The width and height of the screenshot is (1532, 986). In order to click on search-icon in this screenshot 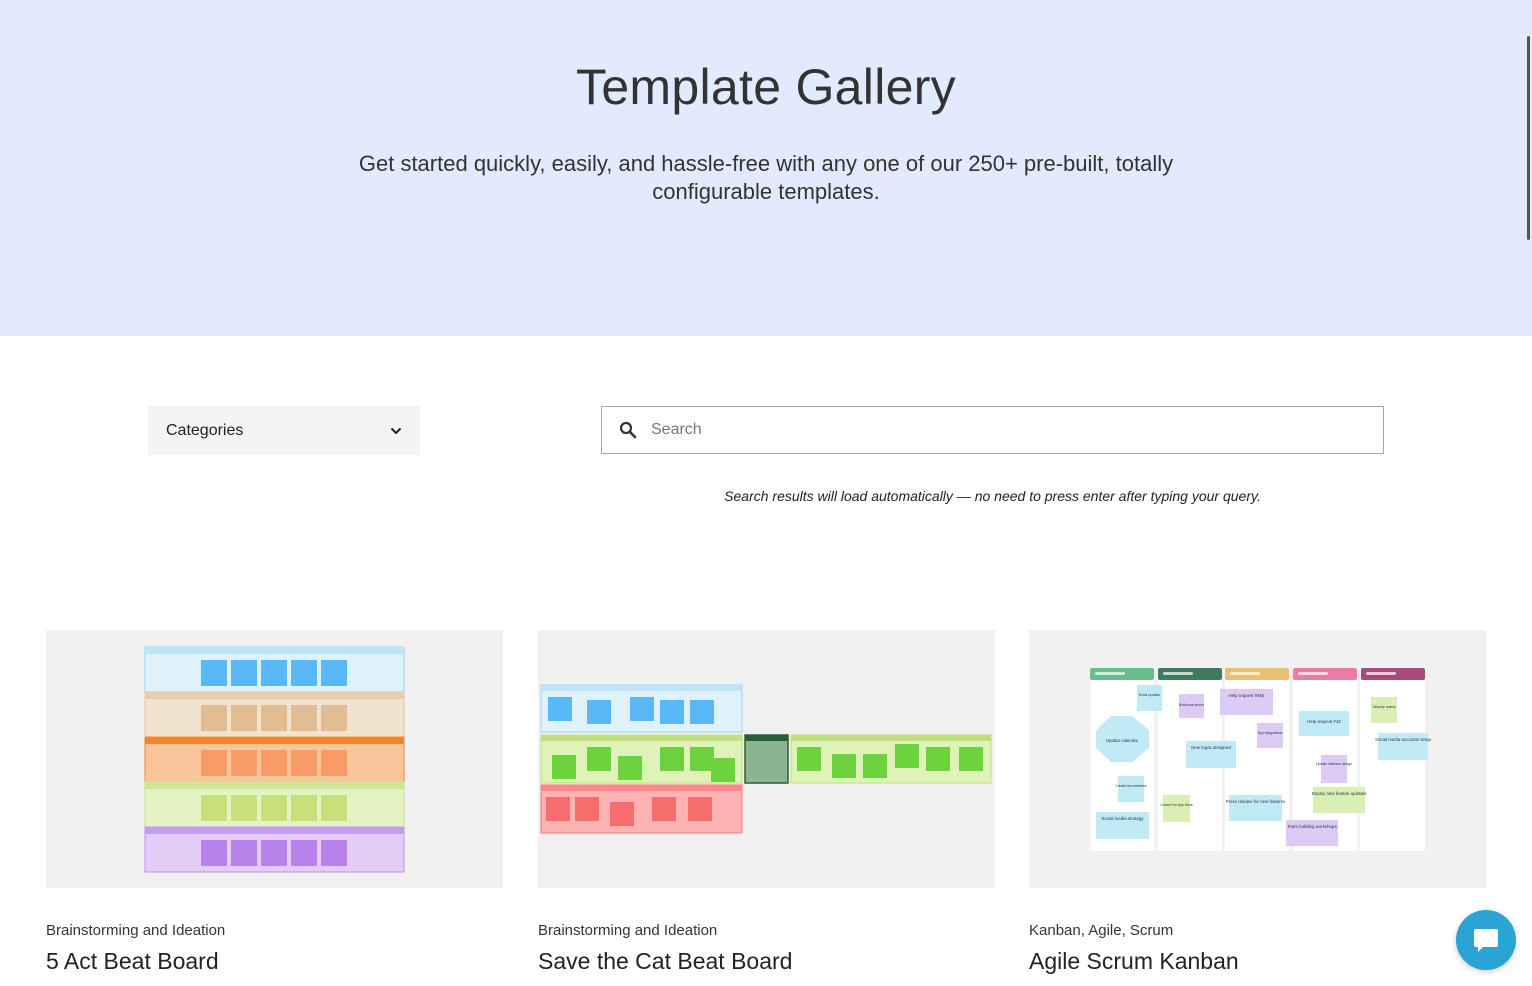, I will do `click(628, 430)`.